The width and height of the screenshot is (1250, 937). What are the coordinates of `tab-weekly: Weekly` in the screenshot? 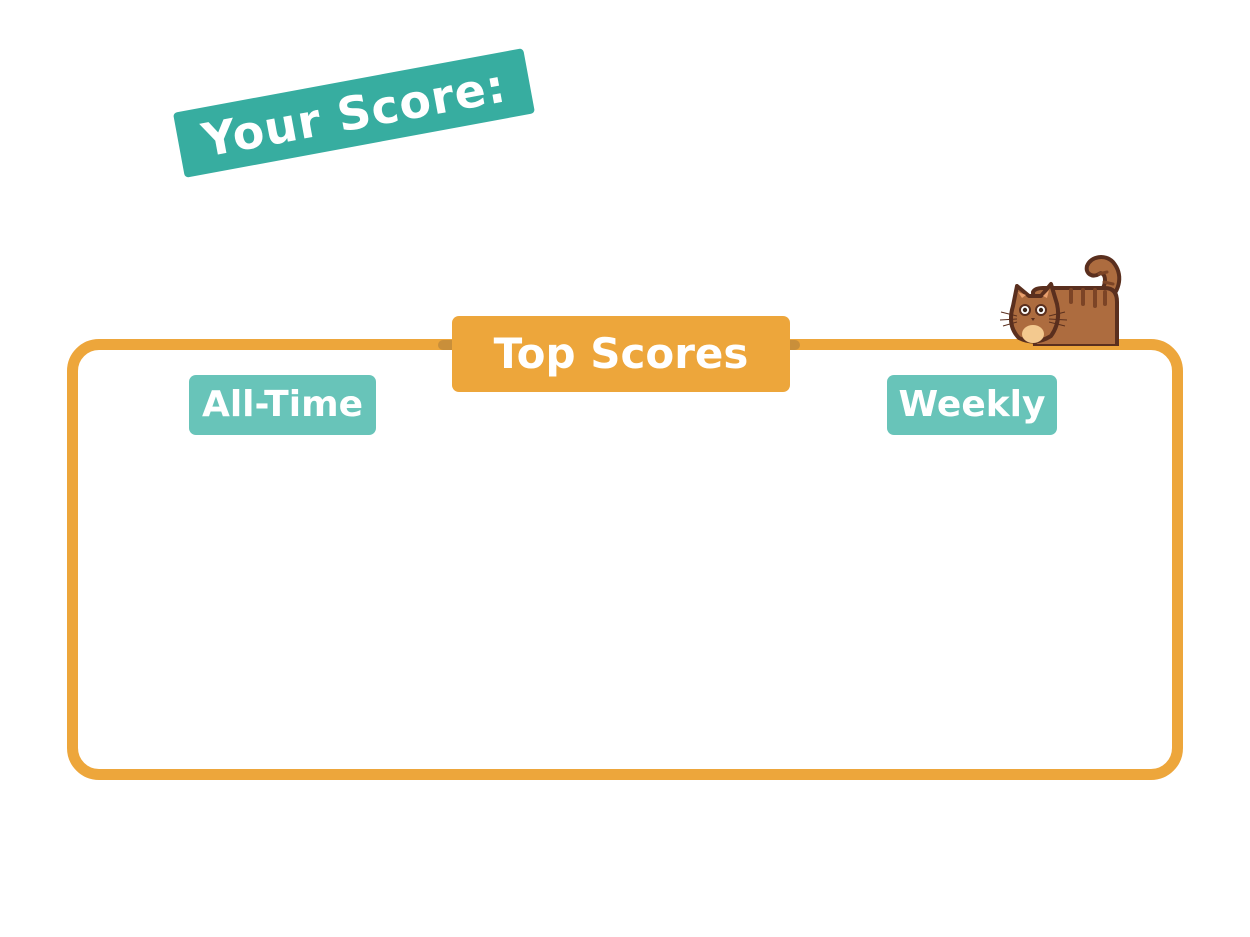 It's located at (972, 405).